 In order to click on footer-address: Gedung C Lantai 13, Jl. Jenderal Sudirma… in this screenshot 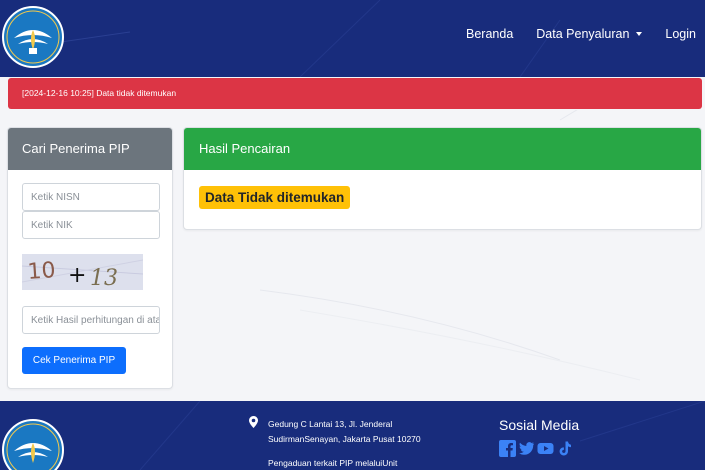, I will do `click(344, 432)`.